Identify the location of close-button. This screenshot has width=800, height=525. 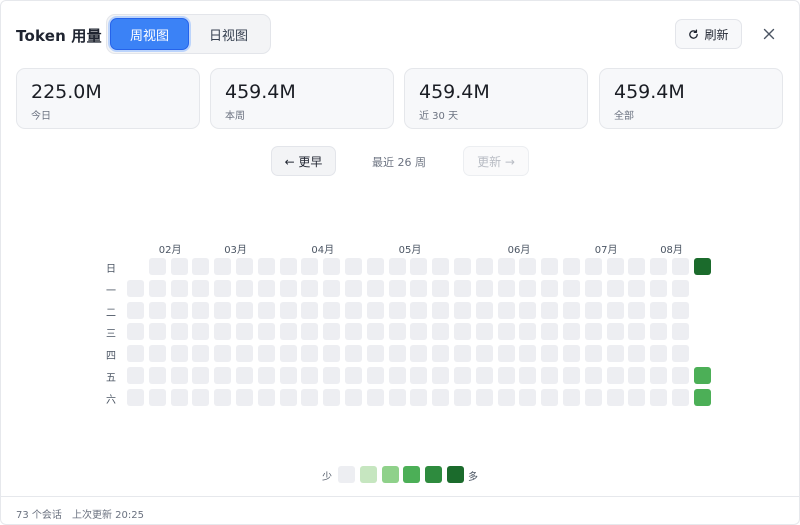
(769, 34).